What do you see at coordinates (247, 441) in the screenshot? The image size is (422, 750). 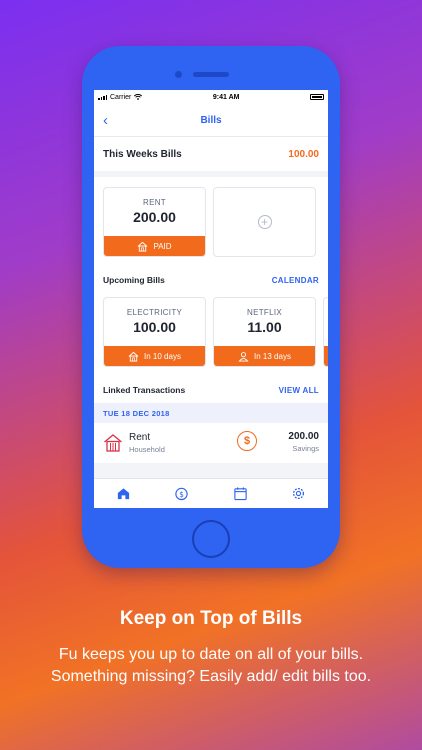 I see `dollar-coin-icon: $` at bounding box center [247, 441].